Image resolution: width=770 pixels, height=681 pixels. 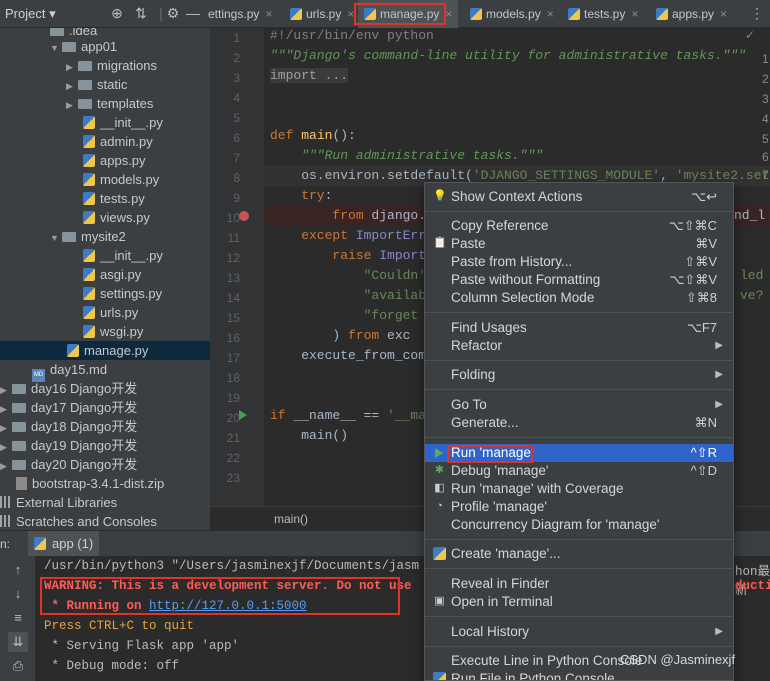 What do you see at coordinates (18, 594) in the screenshot?
I see `scroll-down-icon: ↓` at bounding box center [18, 594].